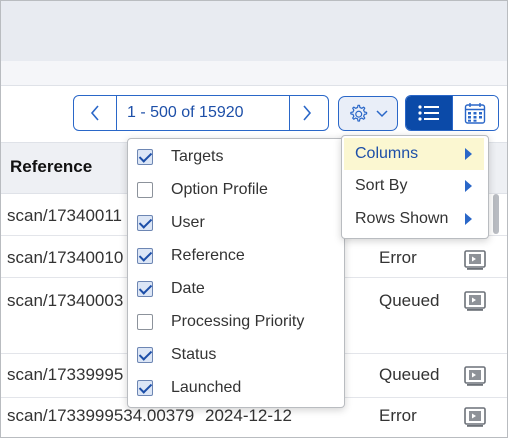  What do you see at coordinates (65, 257) in the screenshot?
I see `row-reference: scan/17340010` at bounding box center [65, 257].